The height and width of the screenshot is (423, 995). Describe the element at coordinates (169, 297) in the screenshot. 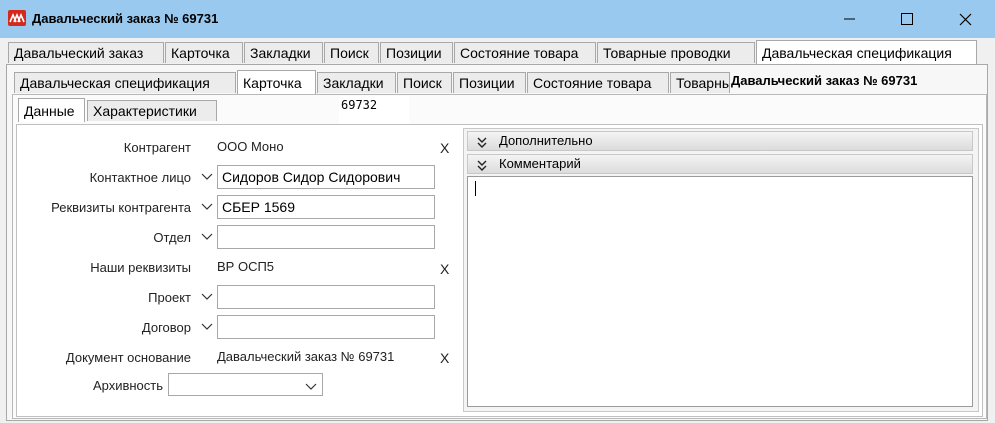

I see `project-label: Проект` at that location.